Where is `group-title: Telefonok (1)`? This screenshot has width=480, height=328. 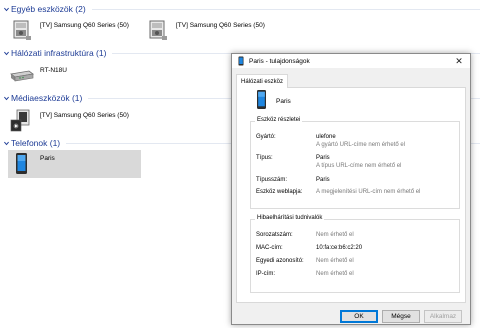 group-title: Telefonok (1) is located at coordinates (36, 143).